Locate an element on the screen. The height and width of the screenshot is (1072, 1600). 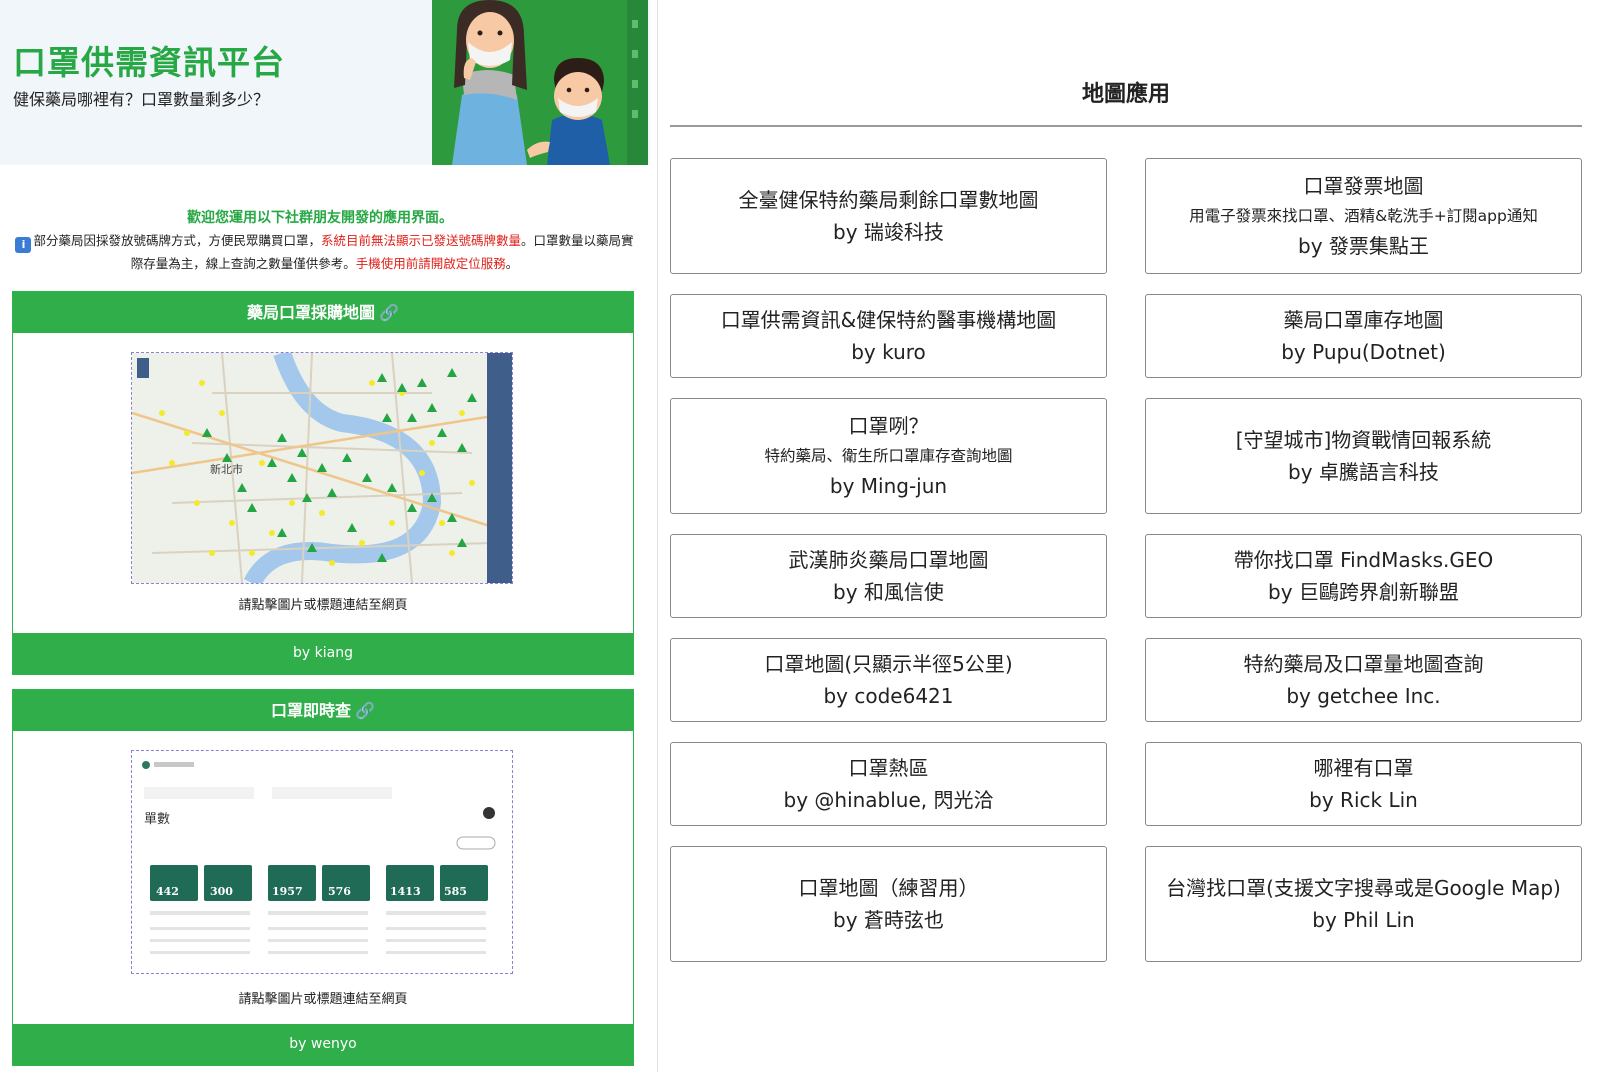
app-thumbnail-link: 單數 442 300 1957 576 1413 585 is located at coordinates (322, 862).